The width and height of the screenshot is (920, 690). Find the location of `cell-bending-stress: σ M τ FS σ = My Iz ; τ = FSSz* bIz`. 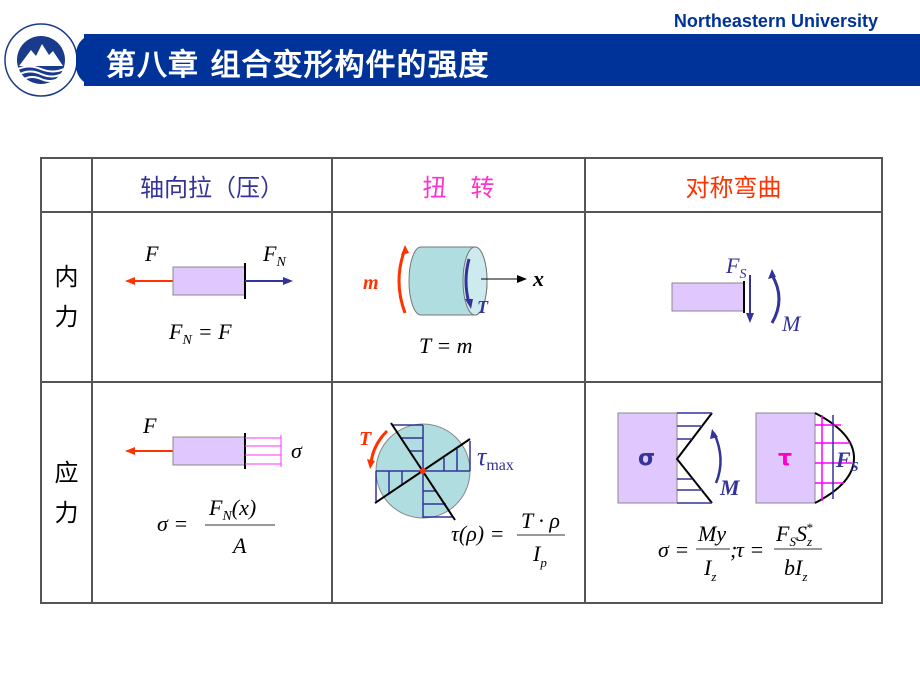

cell-bending-stress: σ M τ FS σ = My Iz ; τ = FSSz* bIz is located at coordinates (733, 492).